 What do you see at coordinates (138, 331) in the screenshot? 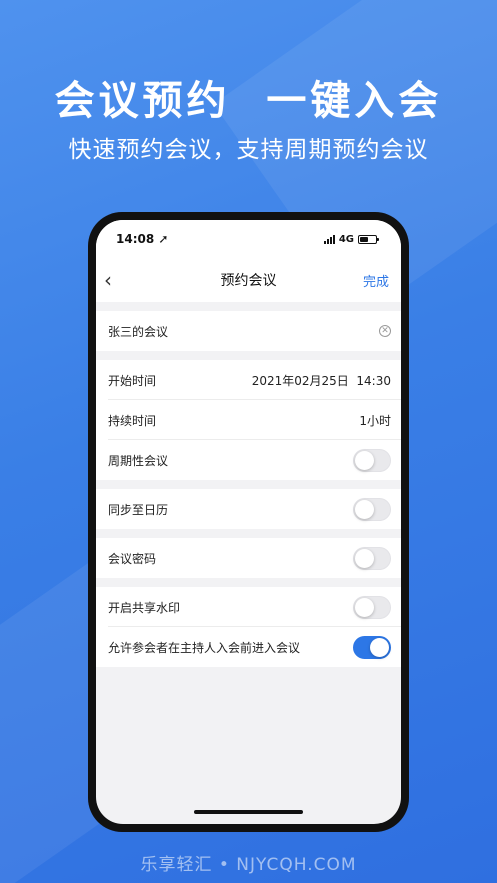
I see `meeting-topic-value: 张三的会议` at bounding box center [138, 331].